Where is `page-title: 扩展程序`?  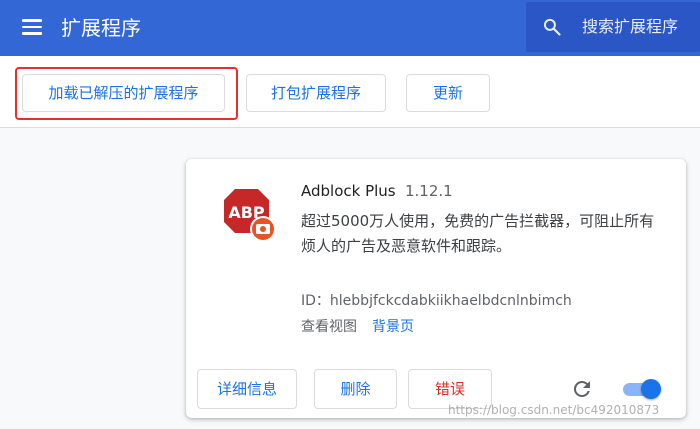 page-title: 扩展程序 is located at coordinates (101, 28).